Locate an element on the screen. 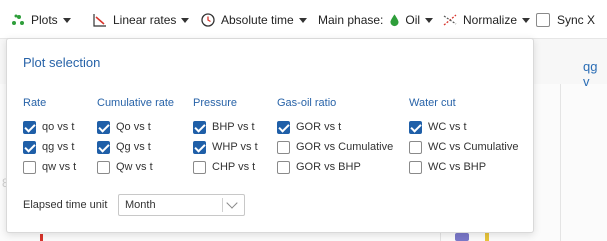  option-label: Qg vs t is located at coordinates (133, 147).